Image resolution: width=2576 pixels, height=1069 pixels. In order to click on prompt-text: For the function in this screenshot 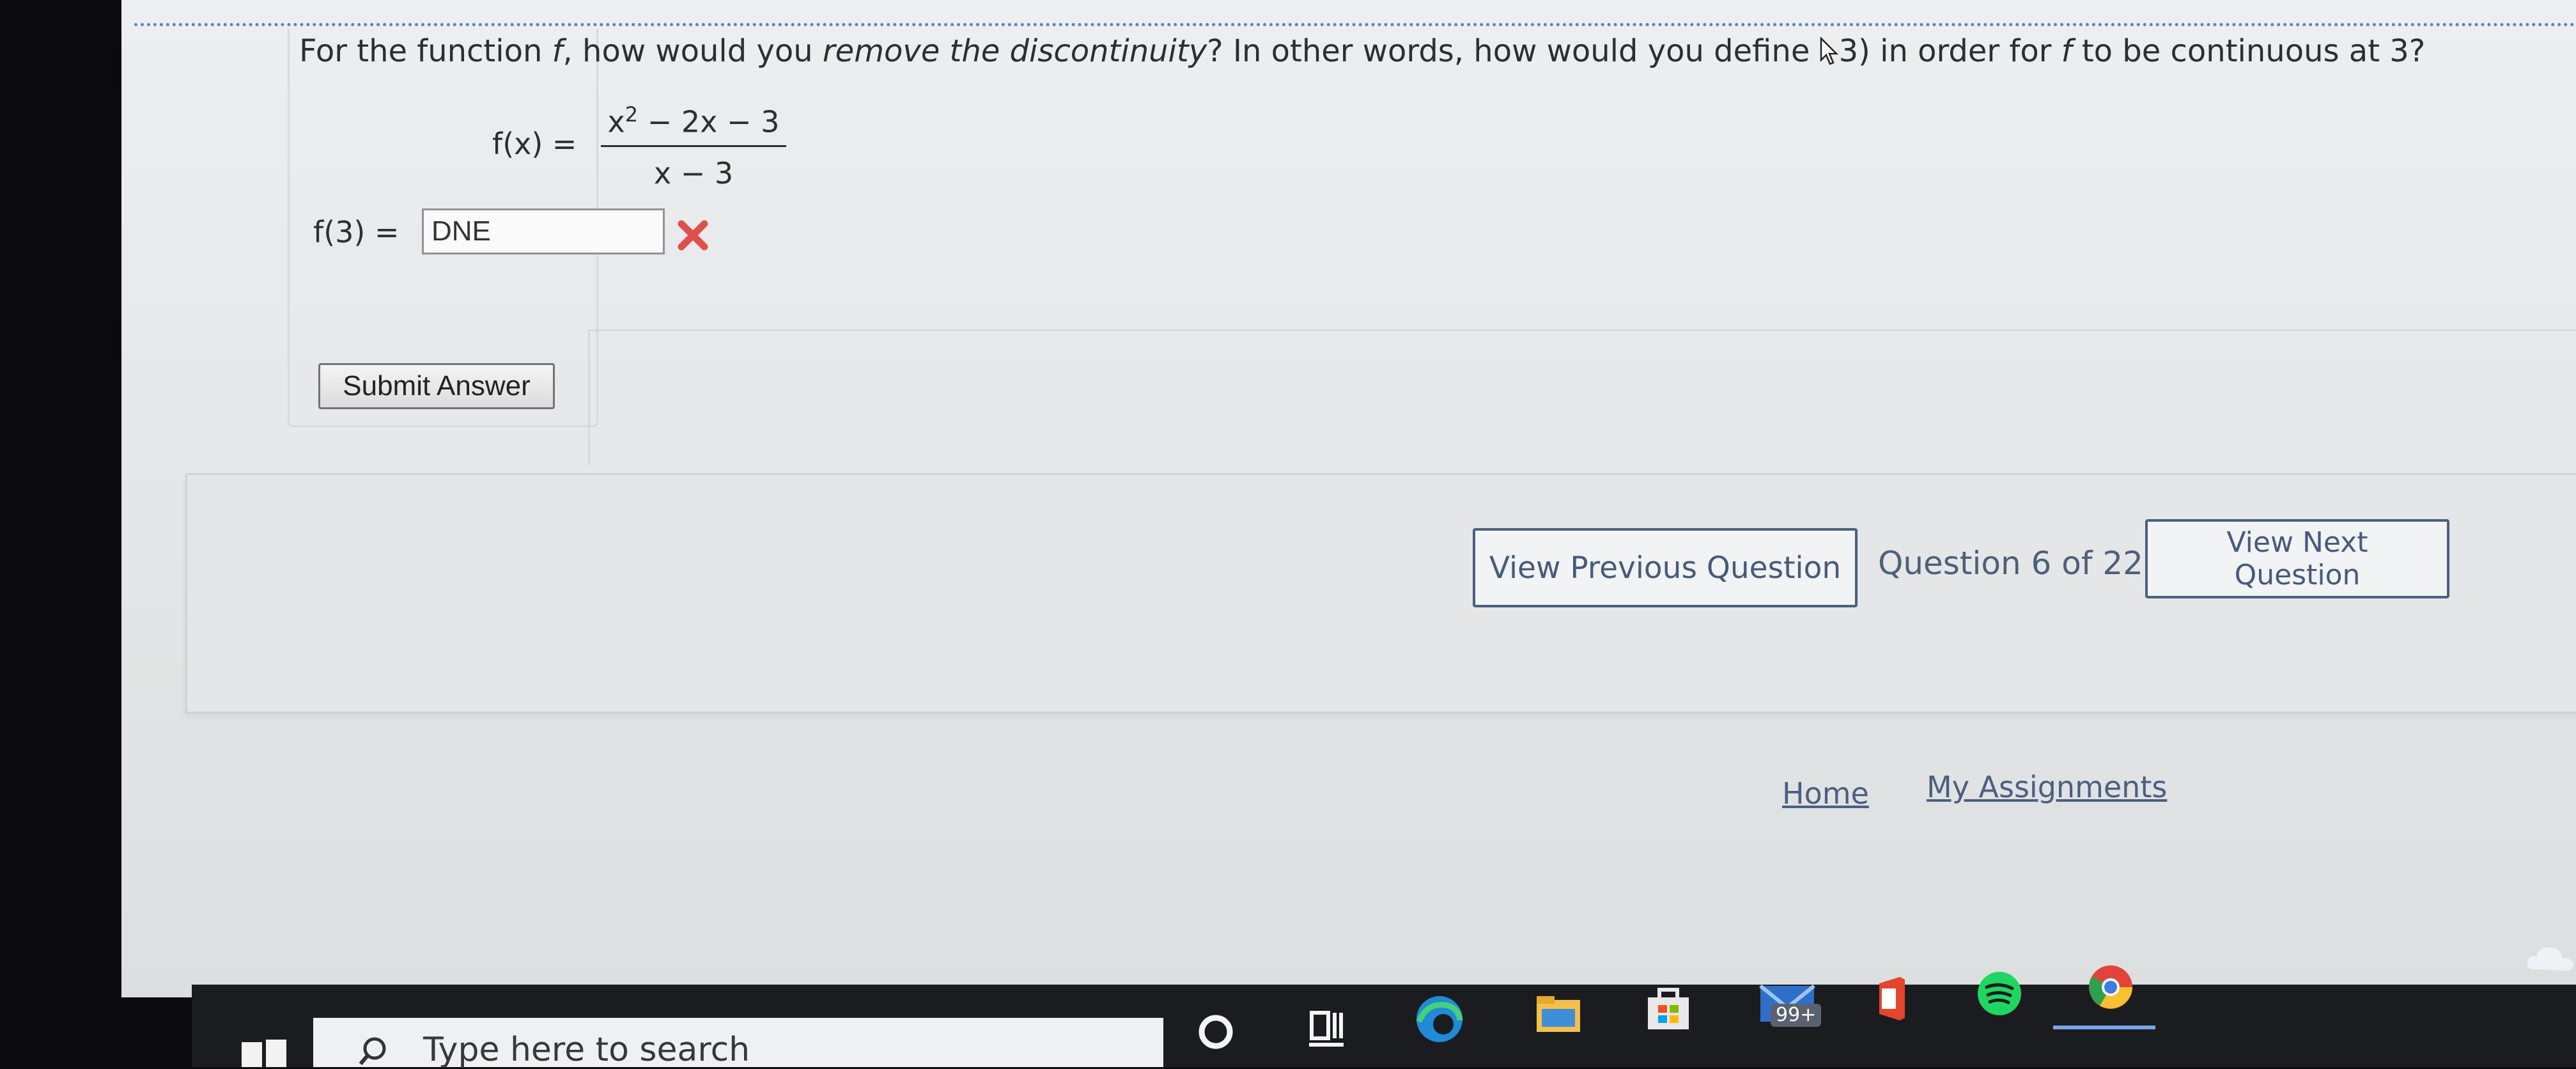, I will do `click(425, 51)`.